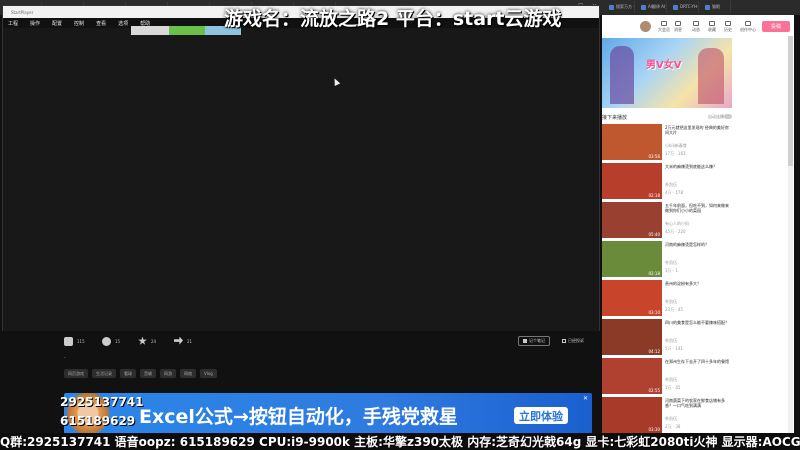 This screenshot has height=450, width=800. What do you see at coordinates (74, 341) in the screenshot?
I see `like-button: 115` at bounding box center [74, 341].